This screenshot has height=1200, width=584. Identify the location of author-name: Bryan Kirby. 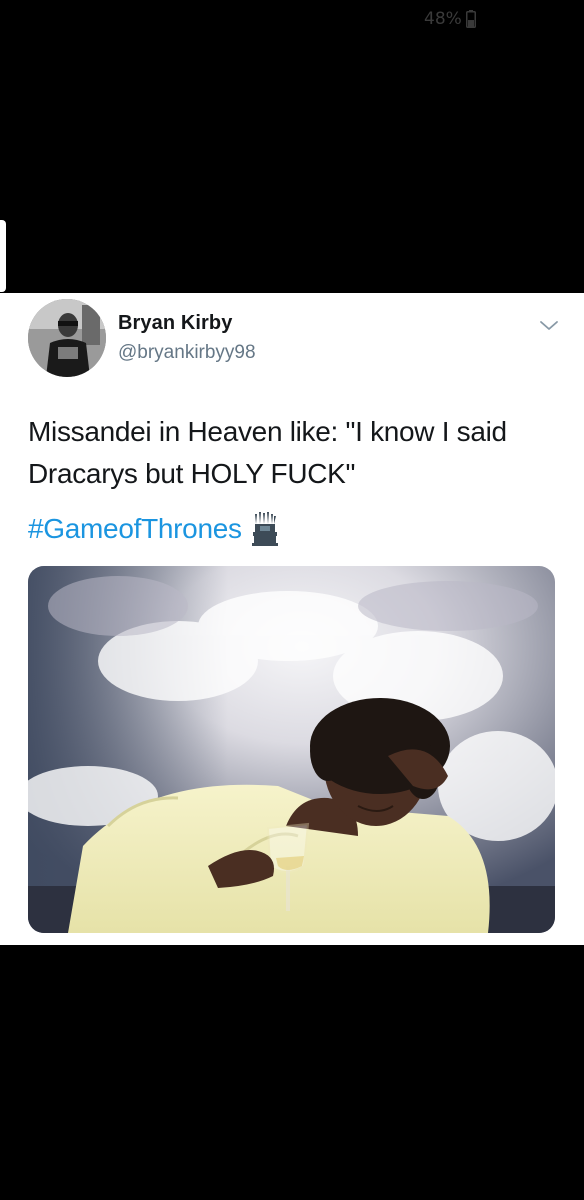
(175, 323).